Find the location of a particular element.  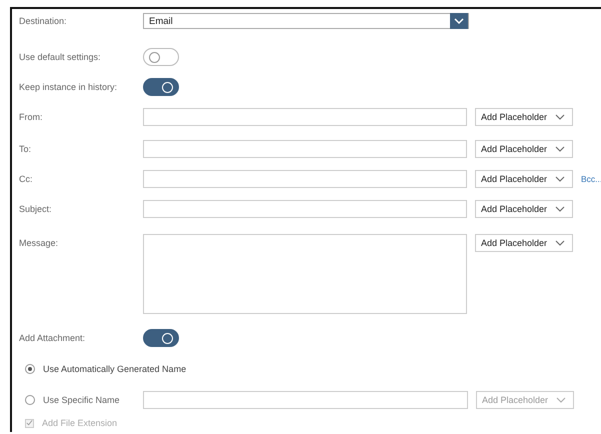

field-label: Cc: is located at coordinates (26, 179).